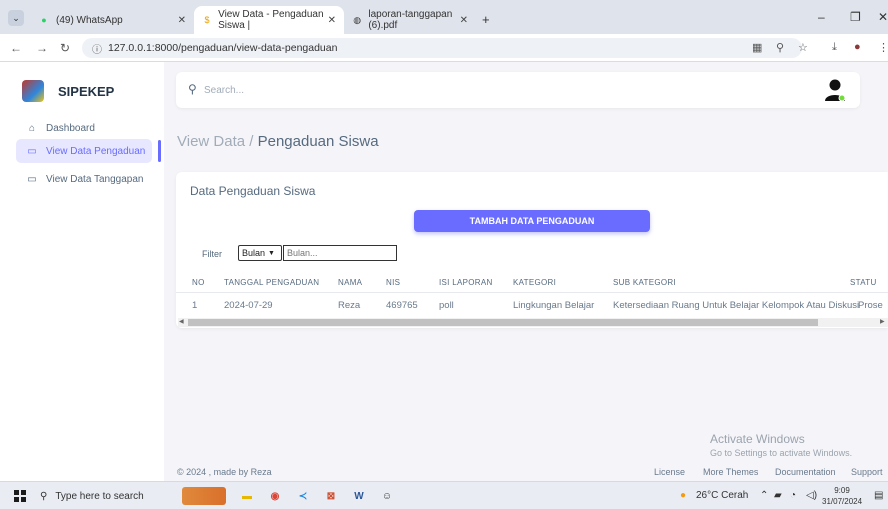 The height and width of the screenshot is (509, 888). I want to click on chrome-icon: ◉, so click(275, 496).